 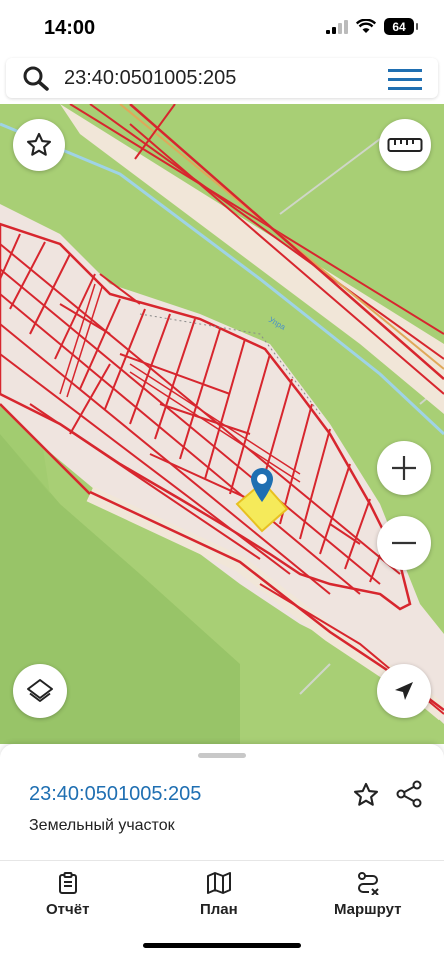 What do you see at coordinates (70, 28) in the screenshot?
I see `status-time: 14:00` at bounding box center [70, 28].